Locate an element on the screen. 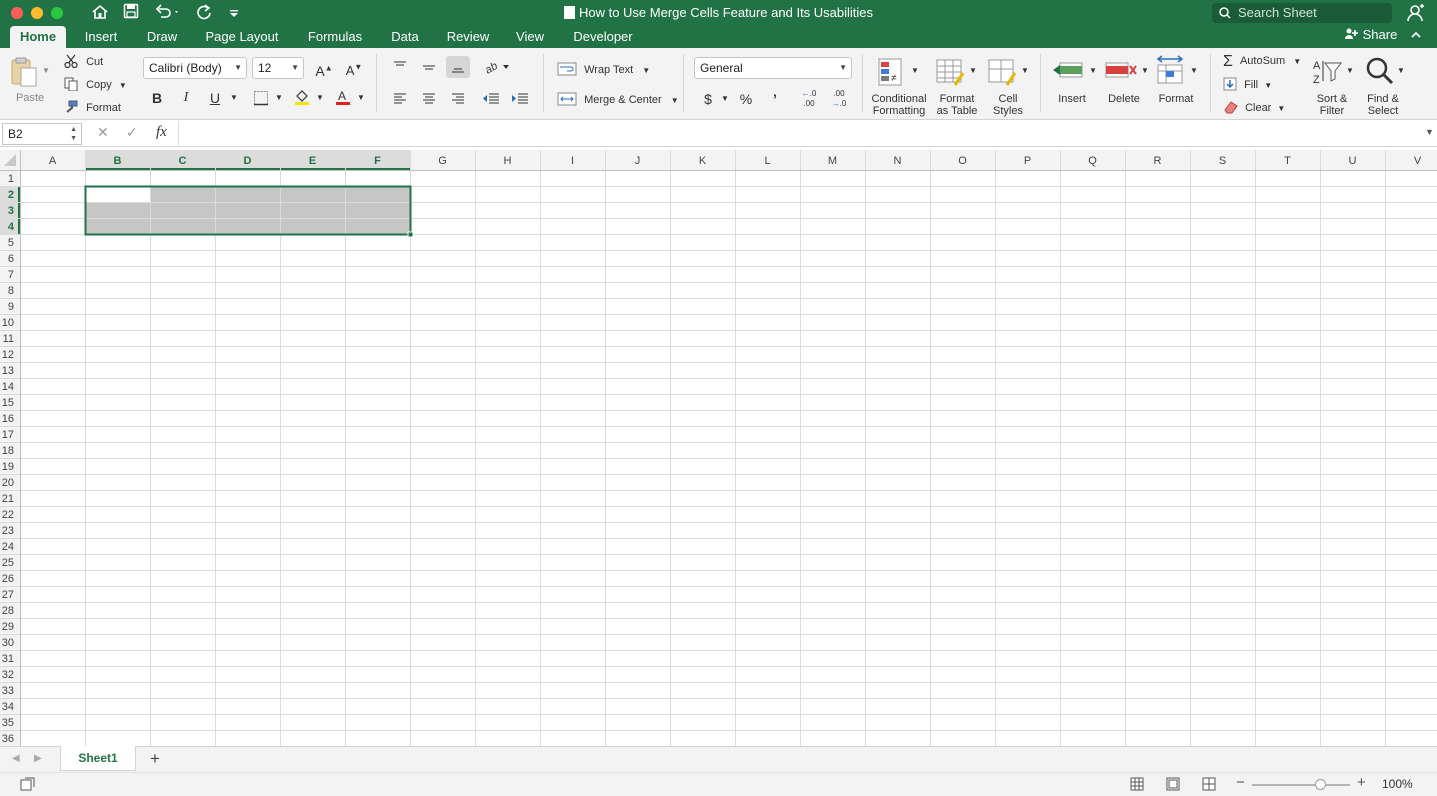  merge-center-button: Merge & Center ▼ is located at coordinates (618, 99).